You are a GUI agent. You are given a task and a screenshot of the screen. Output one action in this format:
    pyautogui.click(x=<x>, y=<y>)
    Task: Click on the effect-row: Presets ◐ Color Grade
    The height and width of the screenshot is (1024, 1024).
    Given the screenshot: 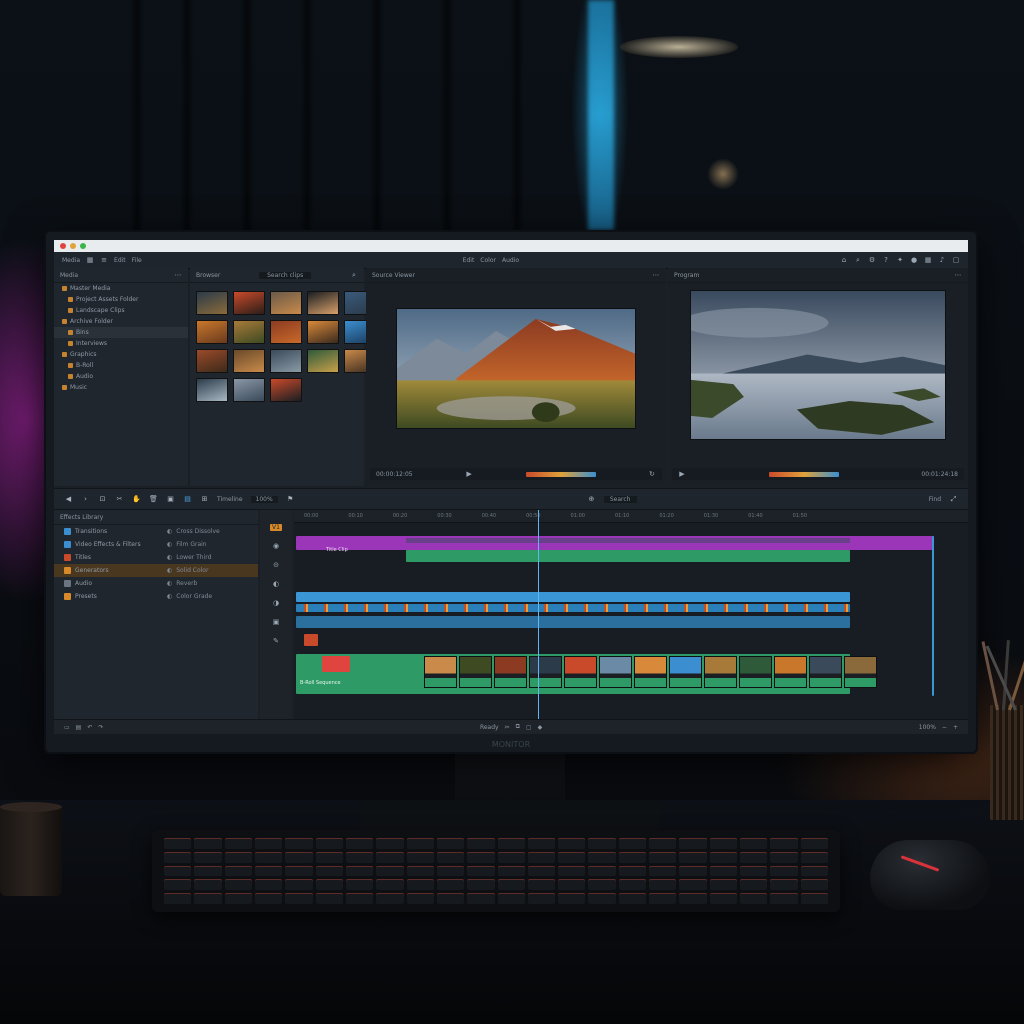 What is the action you would take?
    pyautogui.click(x=156, y=596)
    